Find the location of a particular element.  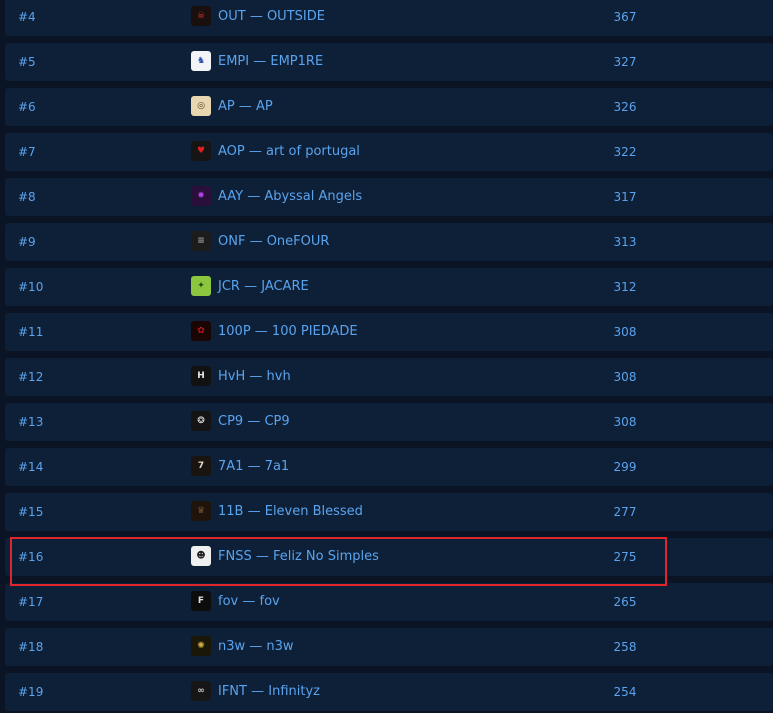

team-name-link: HvH — hvh is located at coordinates (254, 377).